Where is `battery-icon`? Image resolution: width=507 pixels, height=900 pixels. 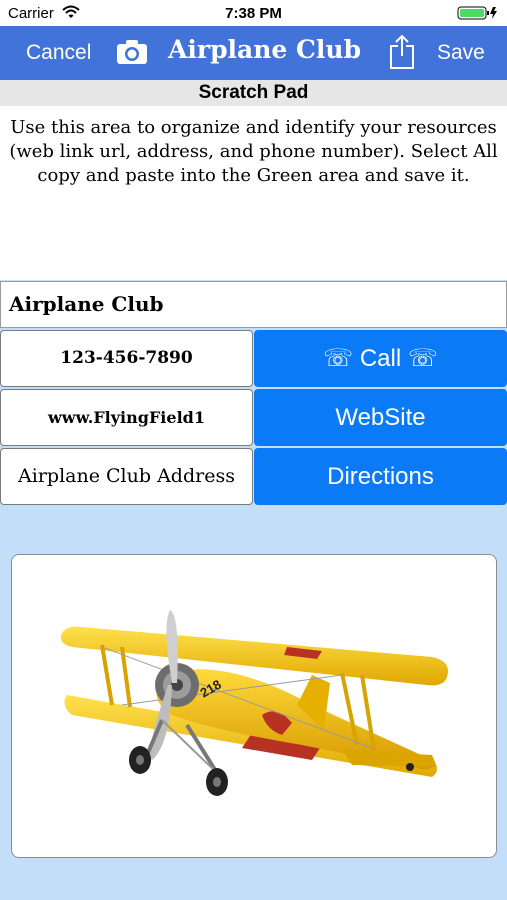 battery-icon is located at coordinates (478, 15).